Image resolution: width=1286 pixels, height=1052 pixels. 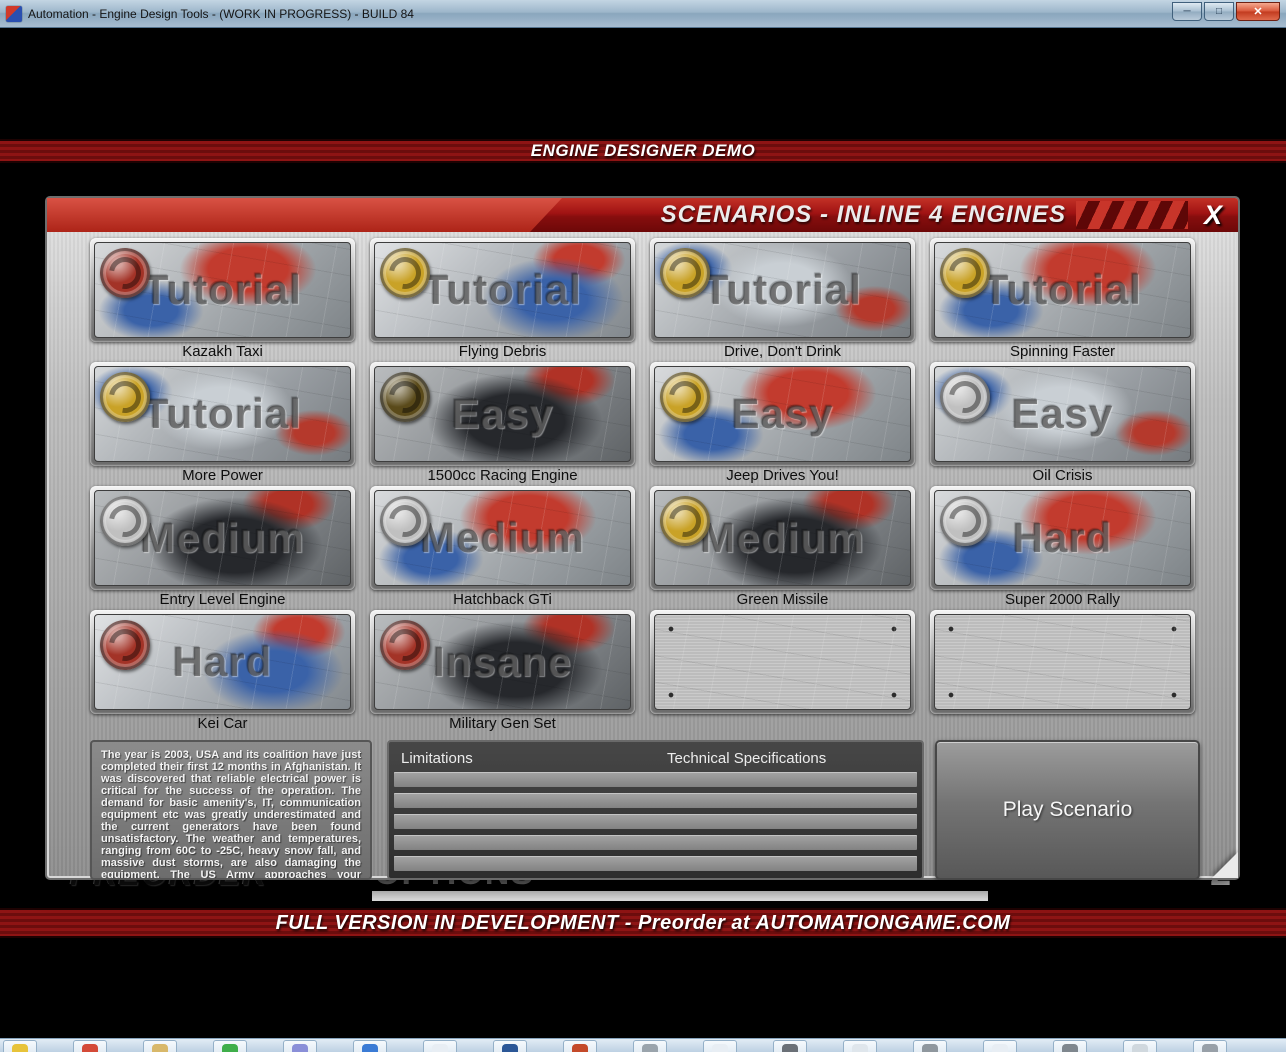 I want to click on play-scenario-button: Play Scenario, so click(x=1067, y=810).